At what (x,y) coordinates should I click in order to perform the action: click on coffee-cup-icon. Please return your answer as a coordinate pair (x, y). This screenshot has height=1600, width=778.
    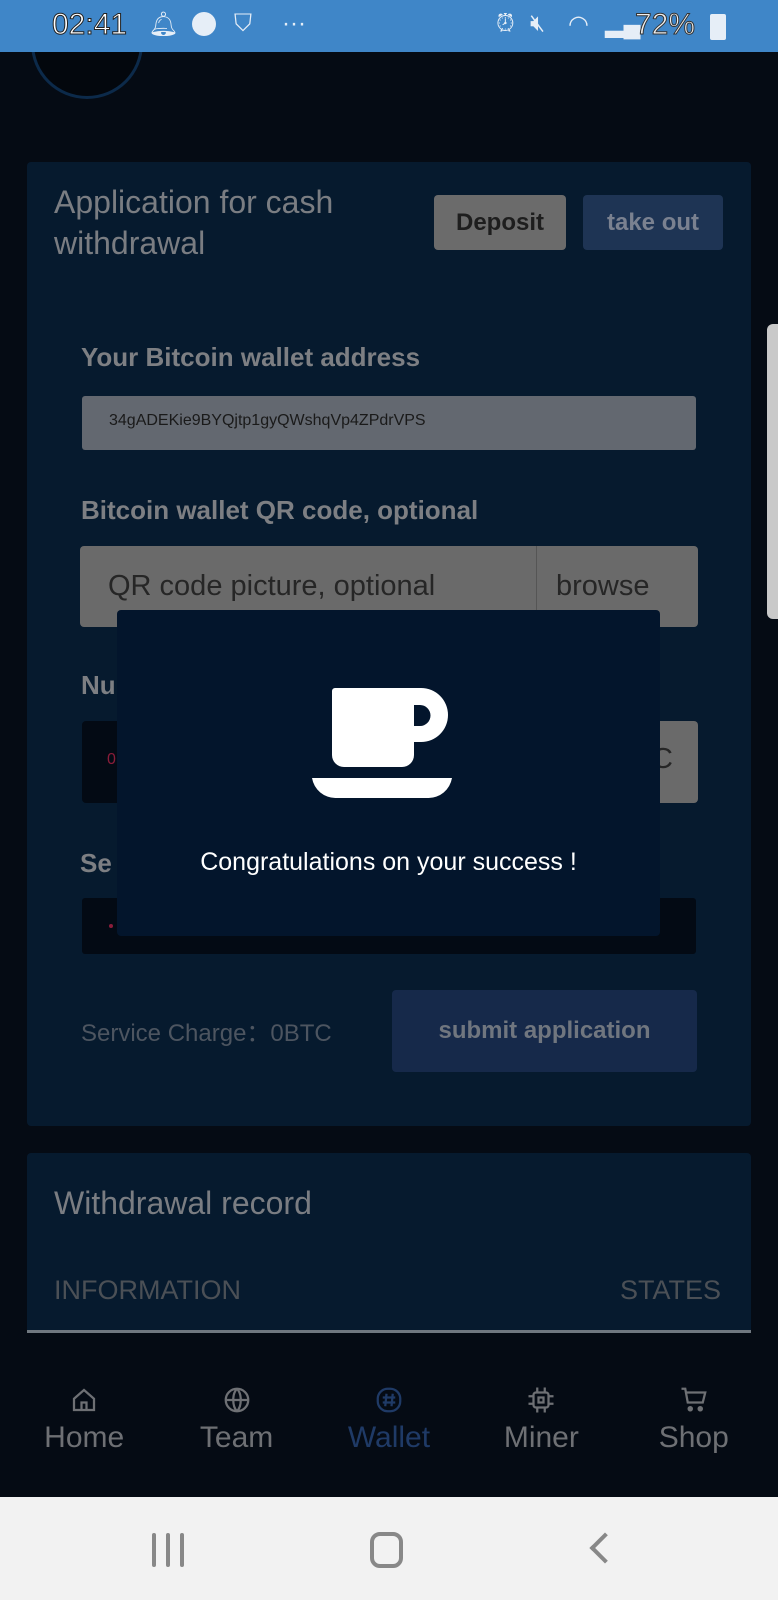
    Looking at the image, I should click on (382, 743).